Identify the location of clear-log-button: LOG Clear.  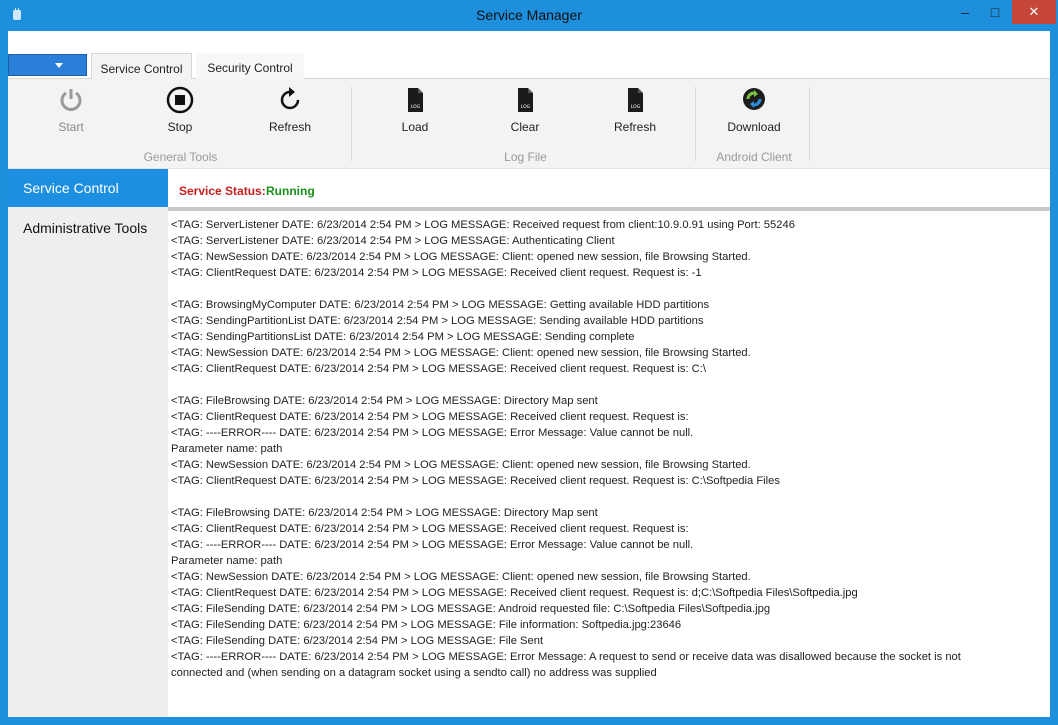
(525, 109).